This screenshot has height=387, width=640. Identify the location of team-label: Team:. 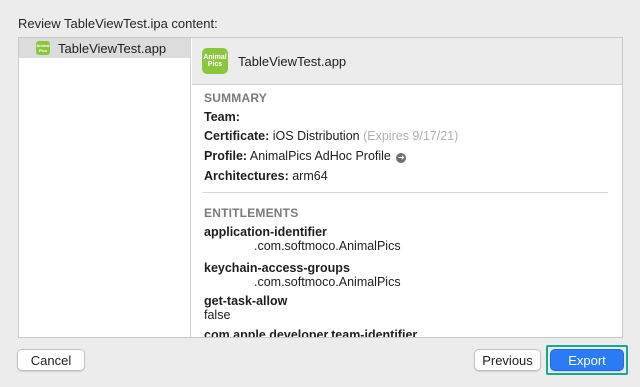
(222, 117).